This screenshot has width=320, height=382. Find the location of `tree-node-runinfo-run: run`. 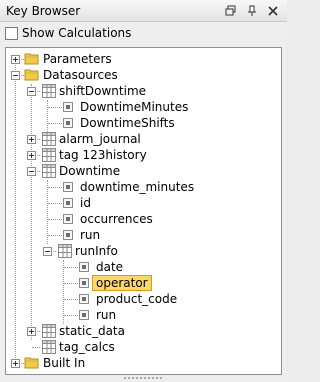

tree-node-runinfo-run: run is located at coordinates (141, 315).